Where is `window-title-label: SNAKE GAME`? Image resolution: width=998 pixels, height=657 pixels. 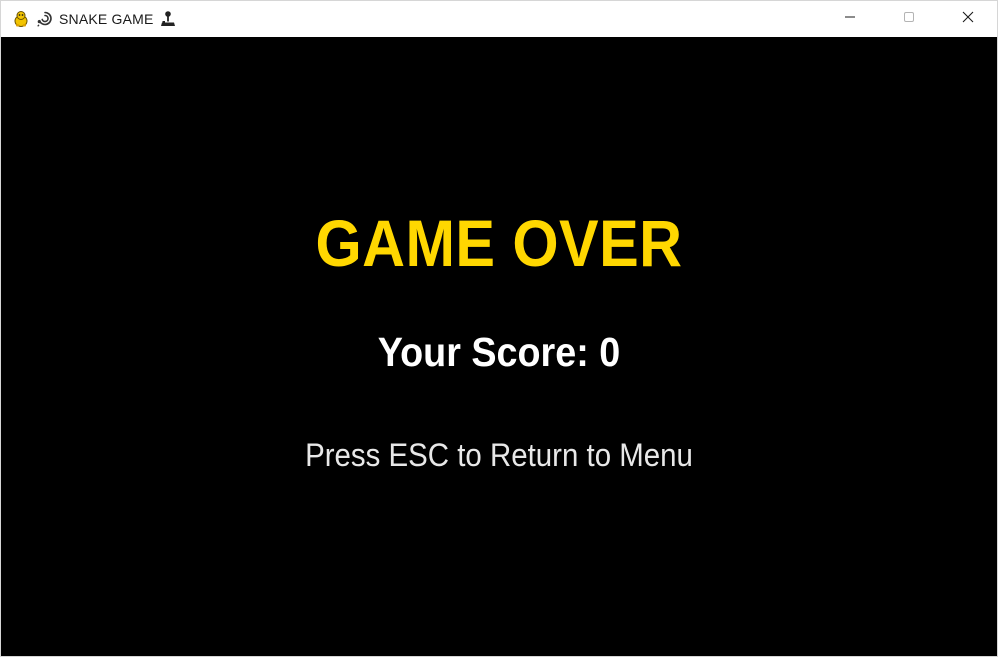
window-title-label: SNAKE GAME is located at coordinates (106, 19).